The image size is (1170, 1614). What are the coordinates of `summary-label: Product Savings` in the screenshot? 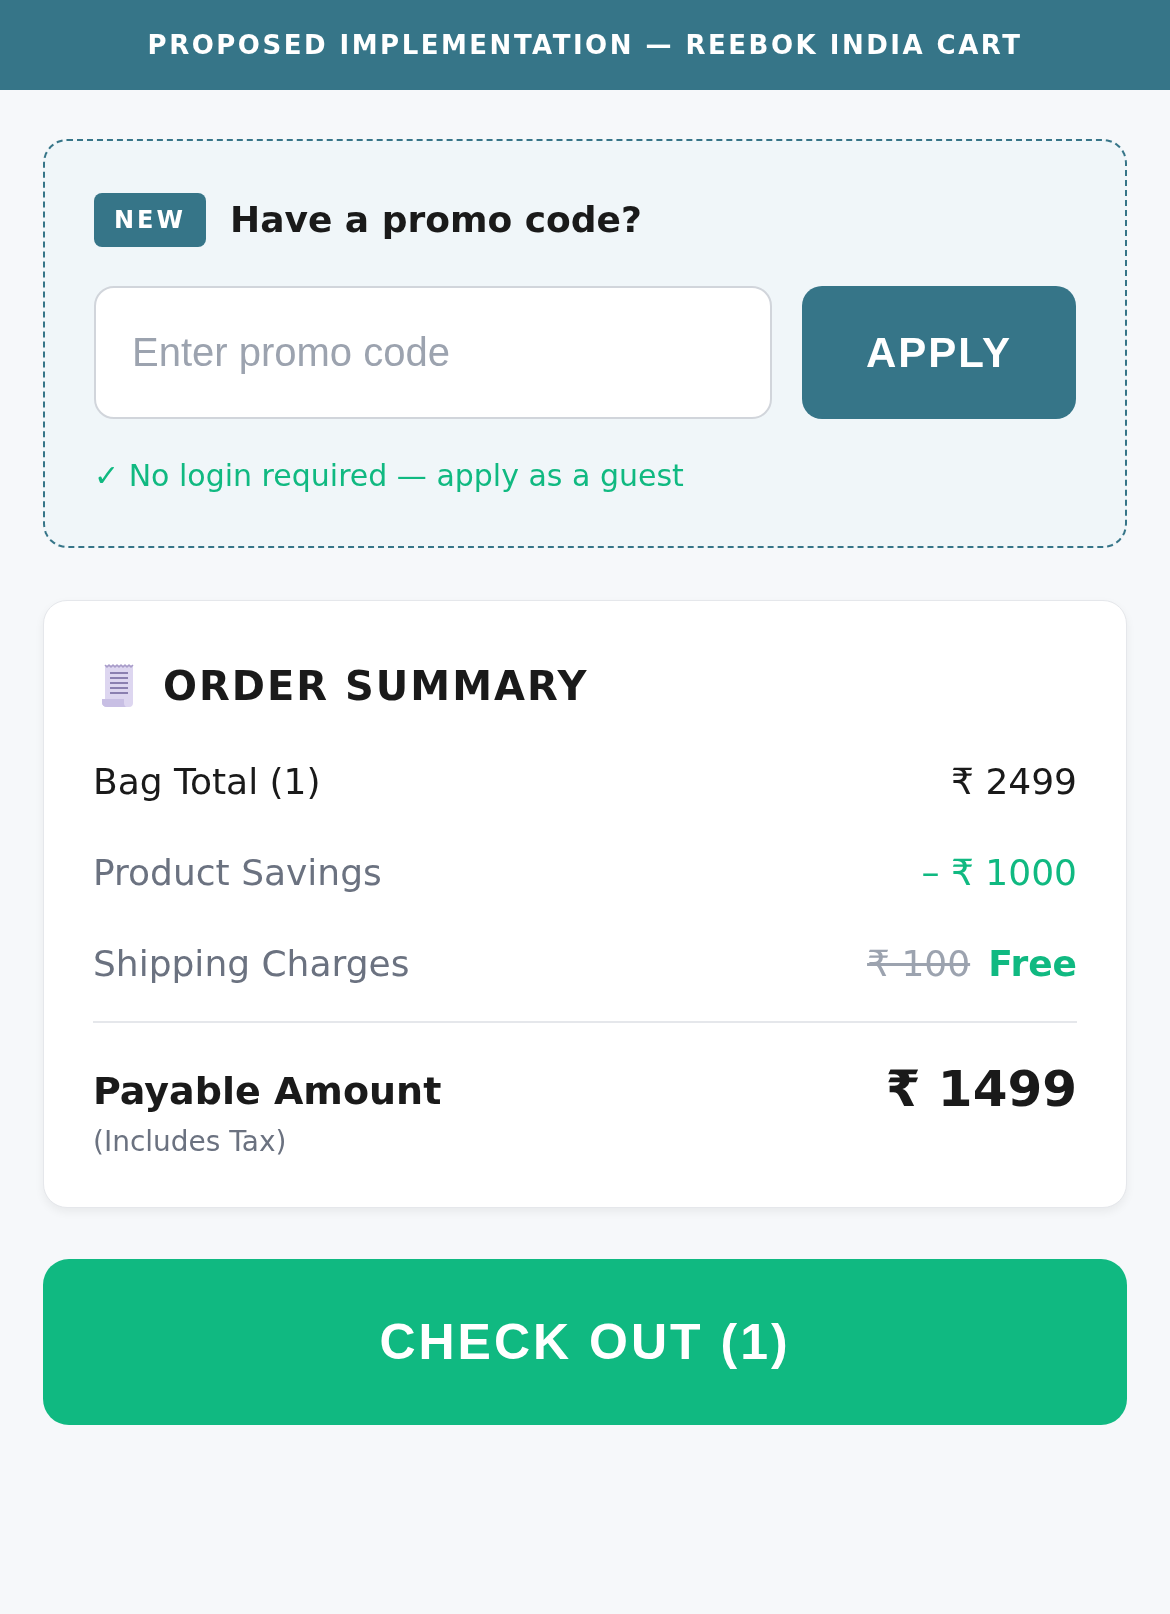 It's located at (237, 872).